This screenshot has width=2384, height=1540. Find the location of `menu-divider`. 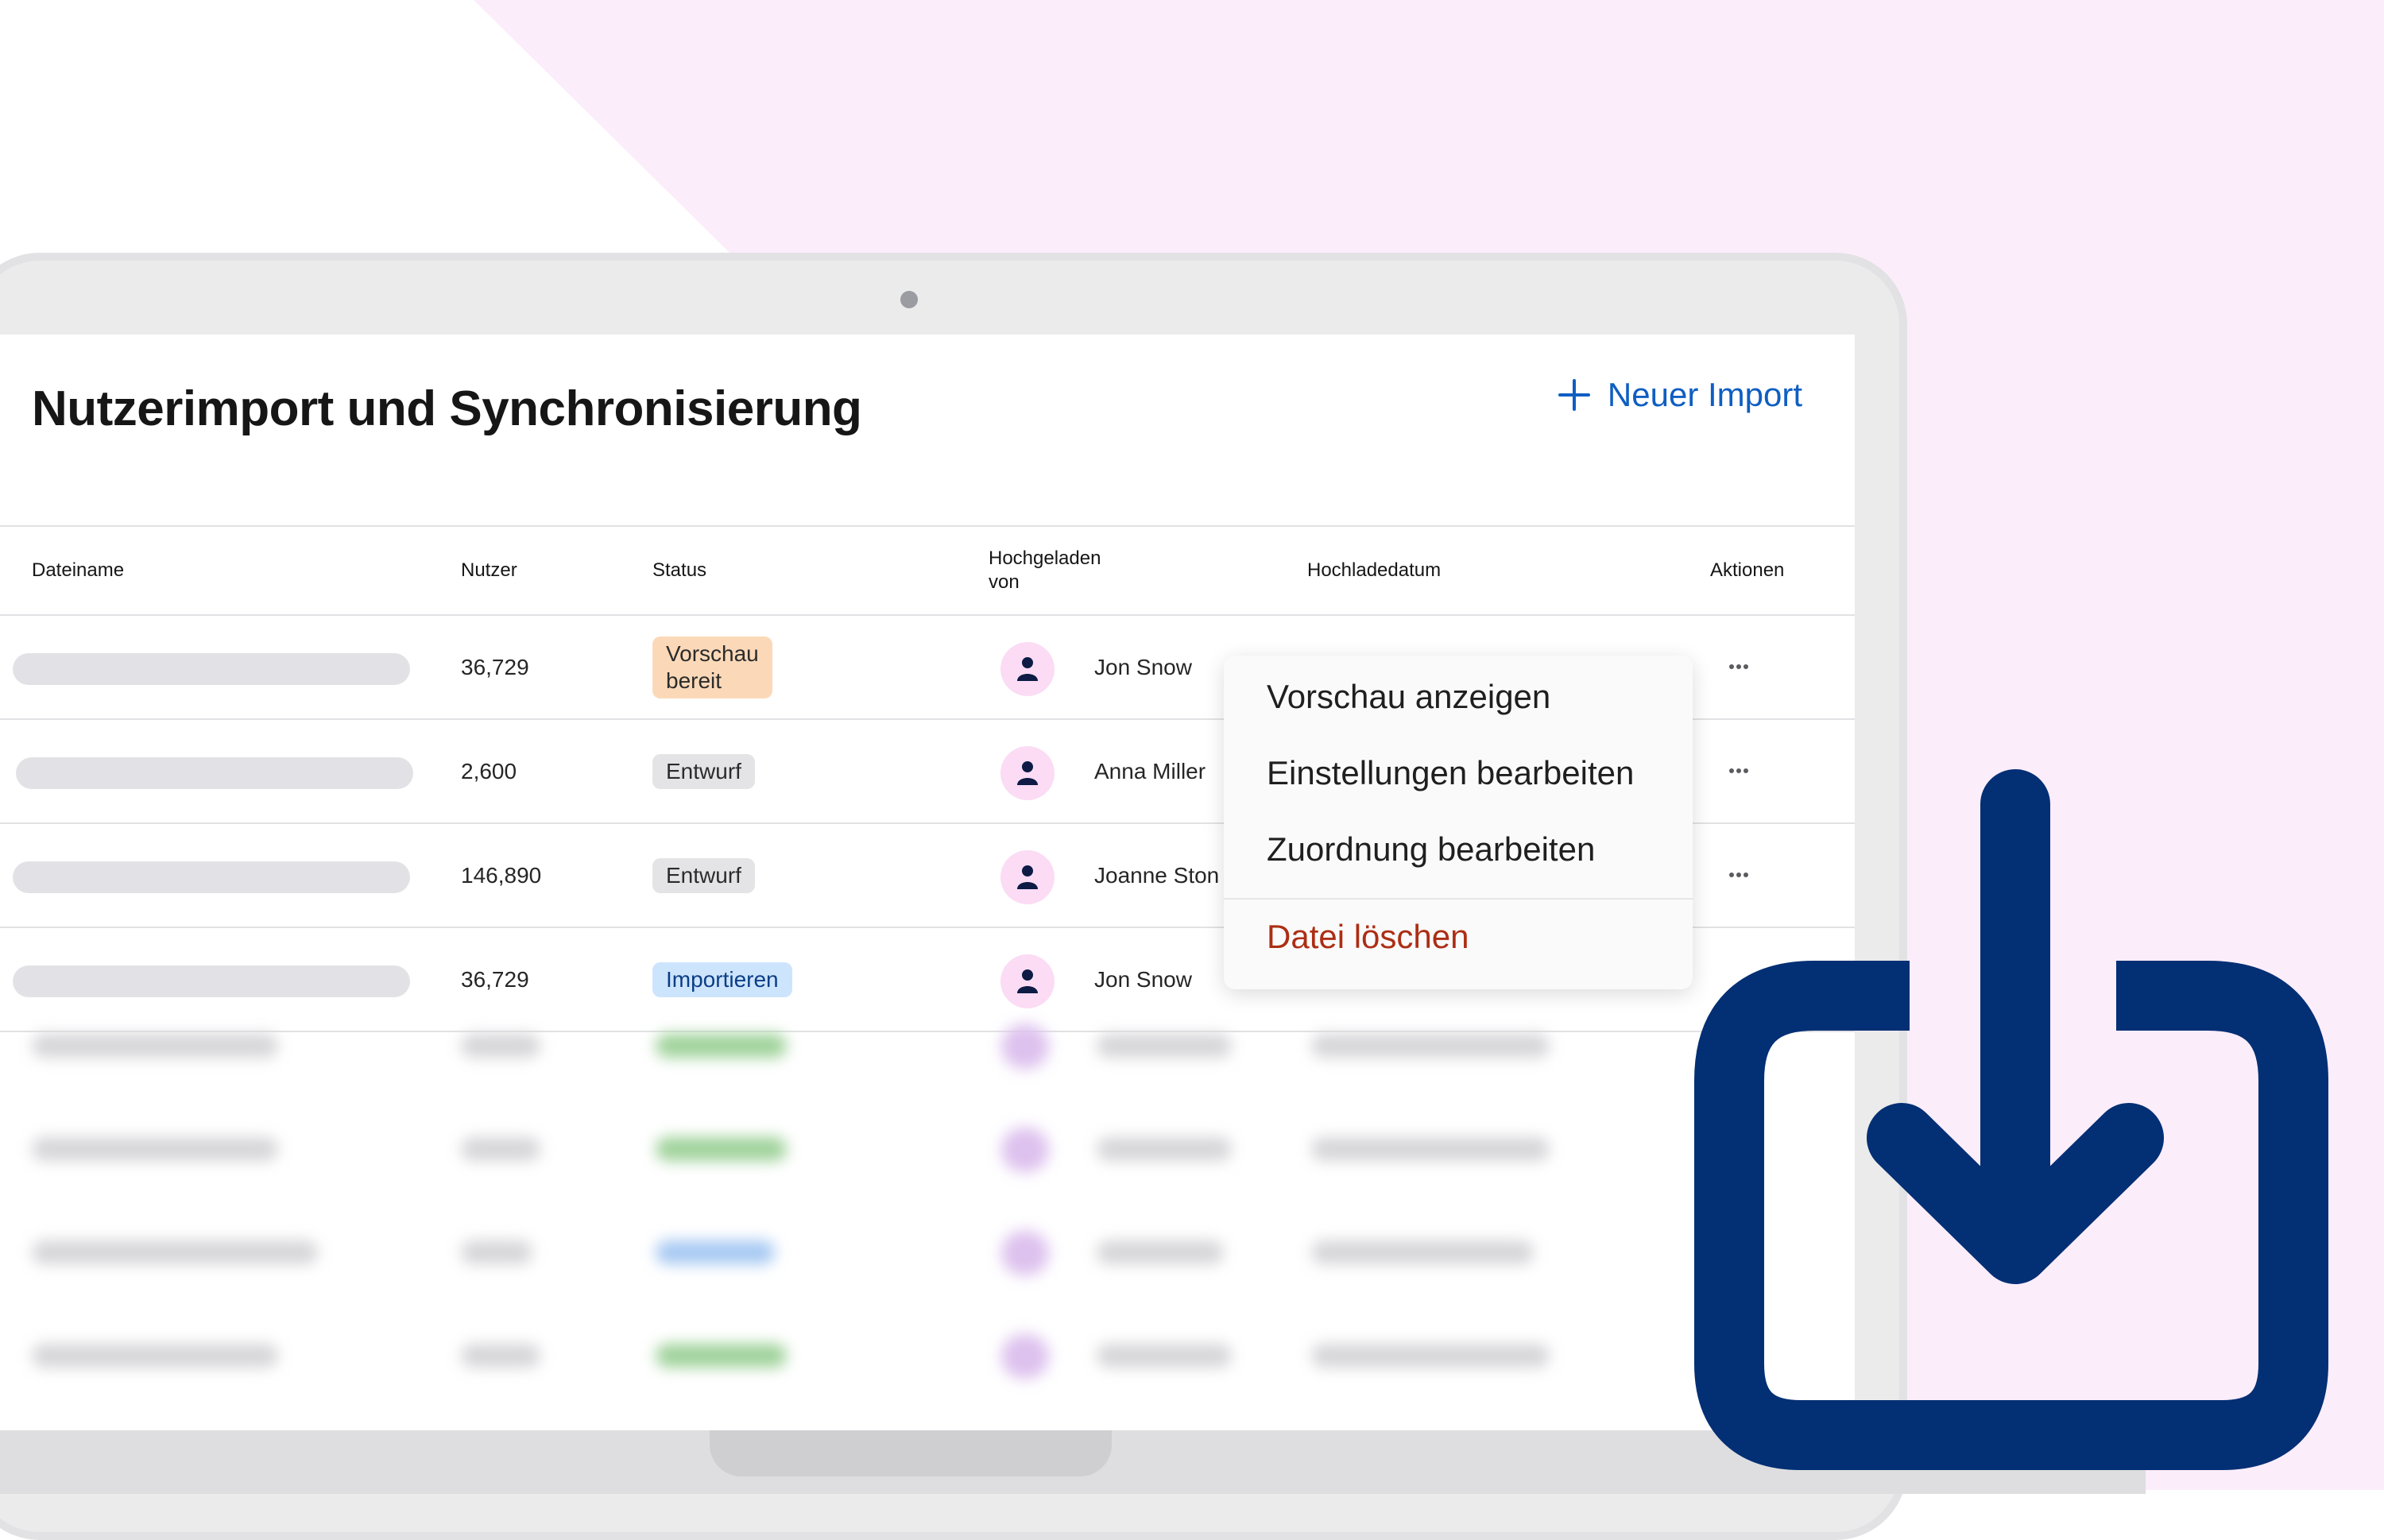

menu-divider is located at coordinates (1458, 899).